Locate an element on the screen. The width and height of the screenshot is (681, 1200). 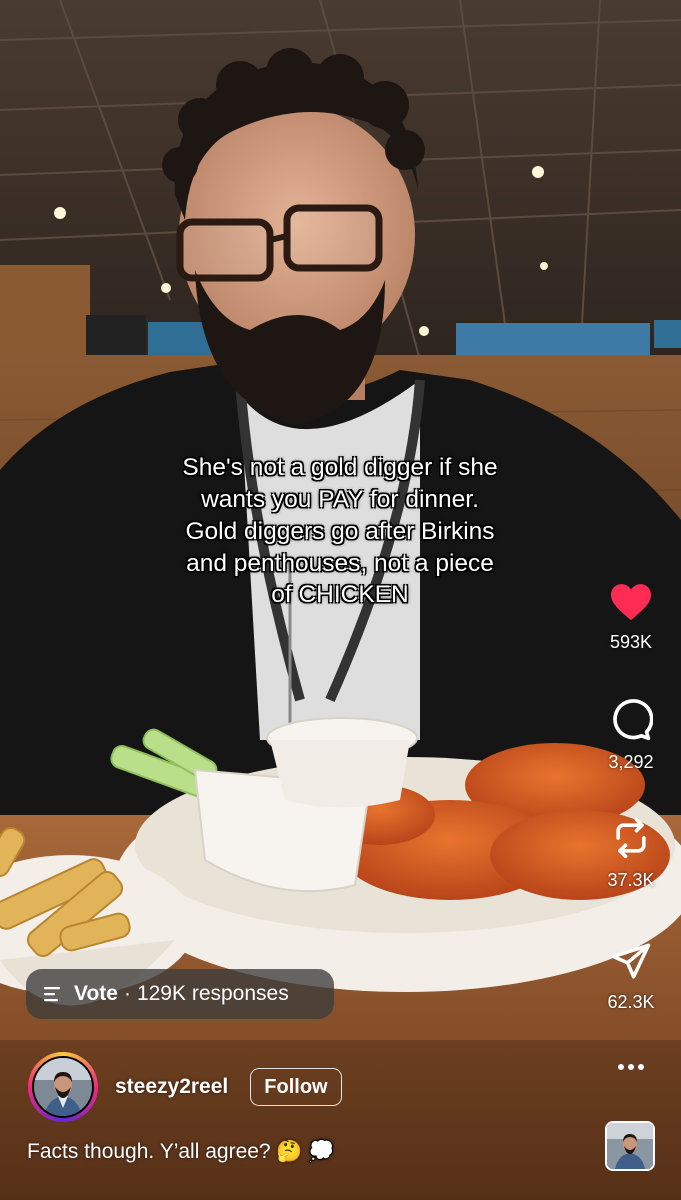
more-options-button is located at coordinates (631, 1067).